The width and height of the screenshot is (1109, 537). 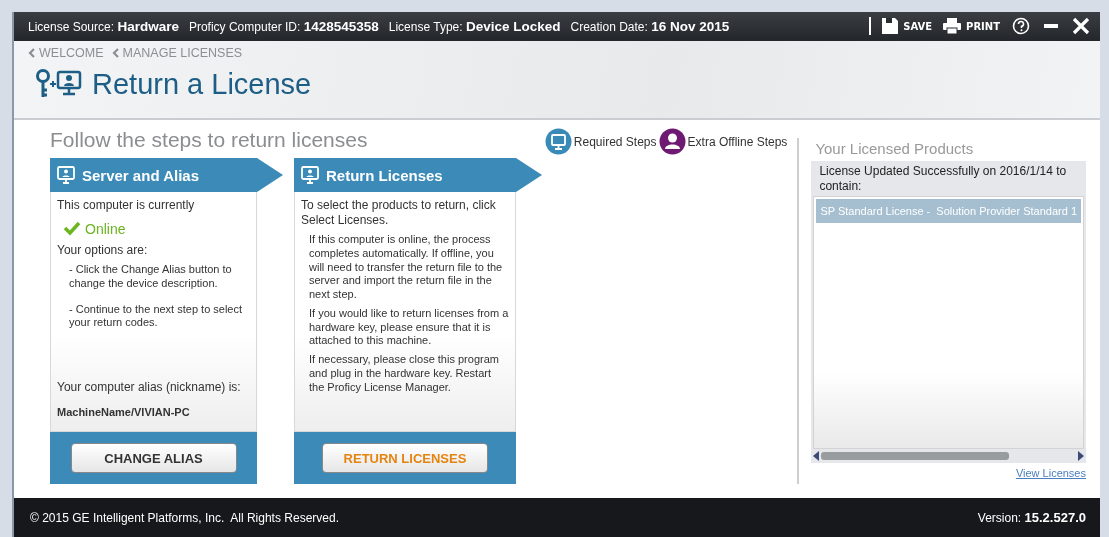 I want to click on steps-heading: Follow the steps to return licenses, so click(x=209, y=140).